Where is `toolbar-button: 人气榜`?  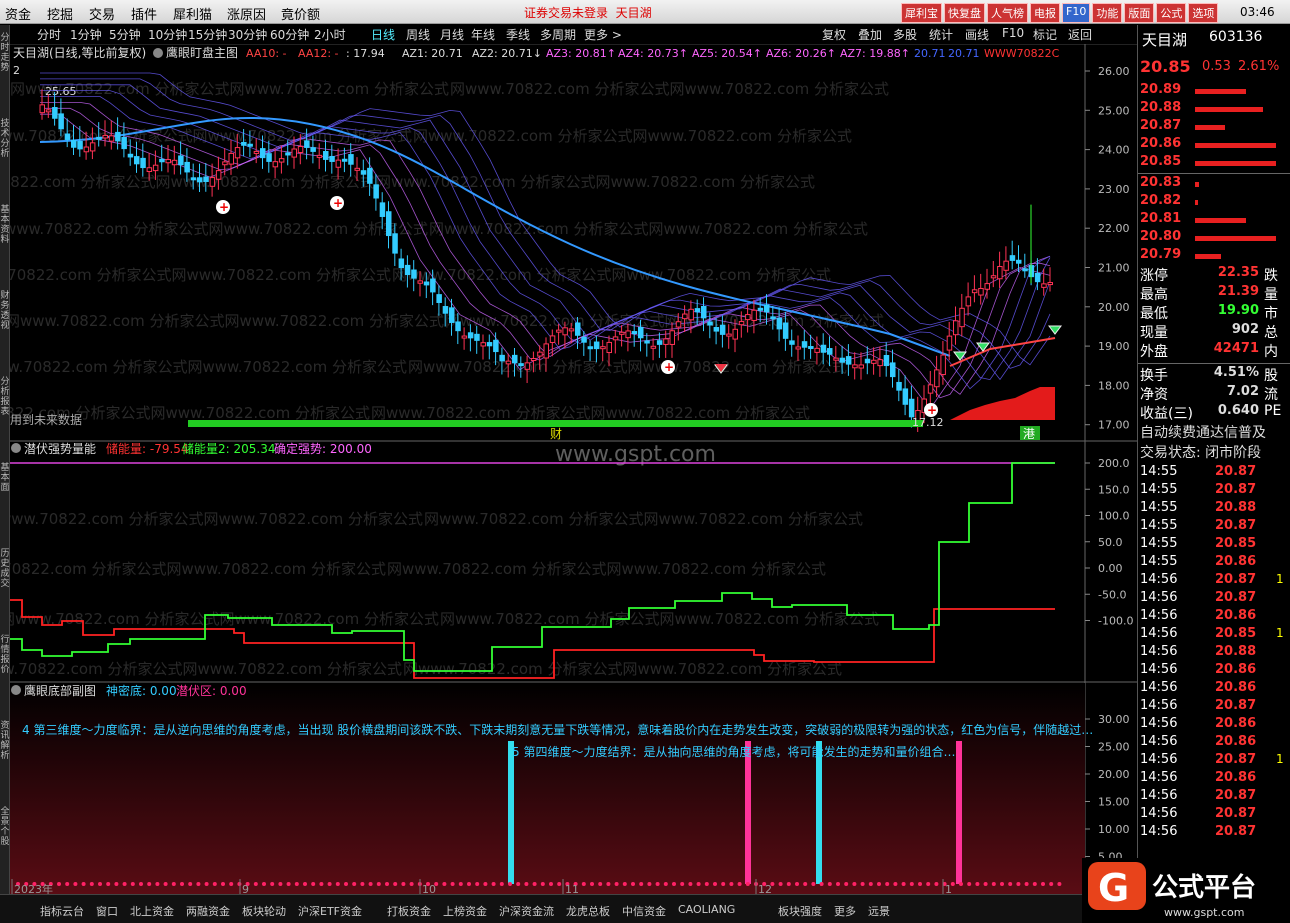 toolbar-button: 人气榜 is located at coordinates (1007, 13).